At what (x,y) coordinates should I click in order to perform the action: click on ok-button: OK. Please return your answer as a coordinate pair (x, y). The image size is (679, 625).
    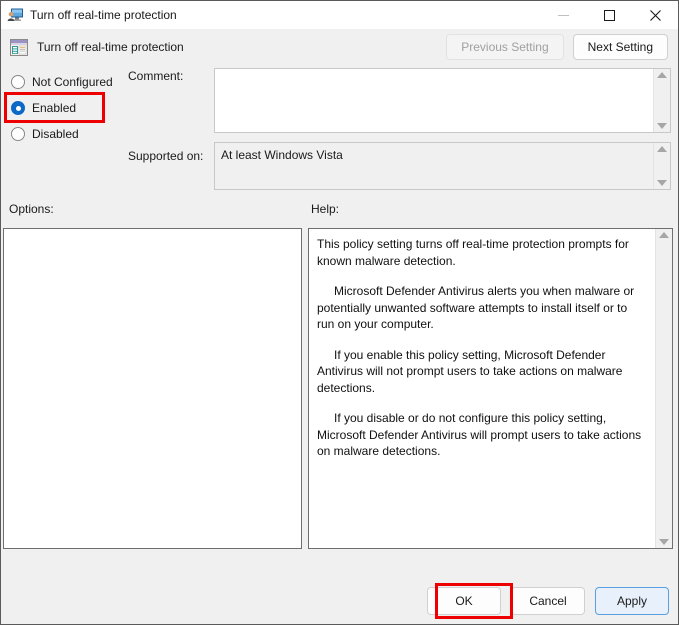
    Looking at the image, I should click on (464, 601).